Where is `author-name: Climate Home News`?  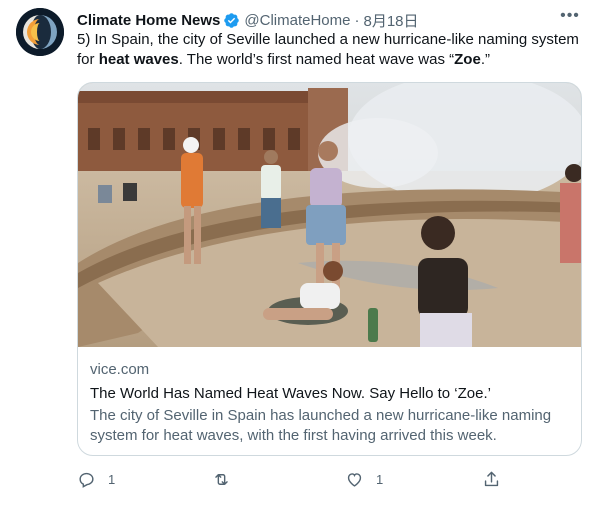 author-name: Climate Home News is located at coordinates (148, 20).